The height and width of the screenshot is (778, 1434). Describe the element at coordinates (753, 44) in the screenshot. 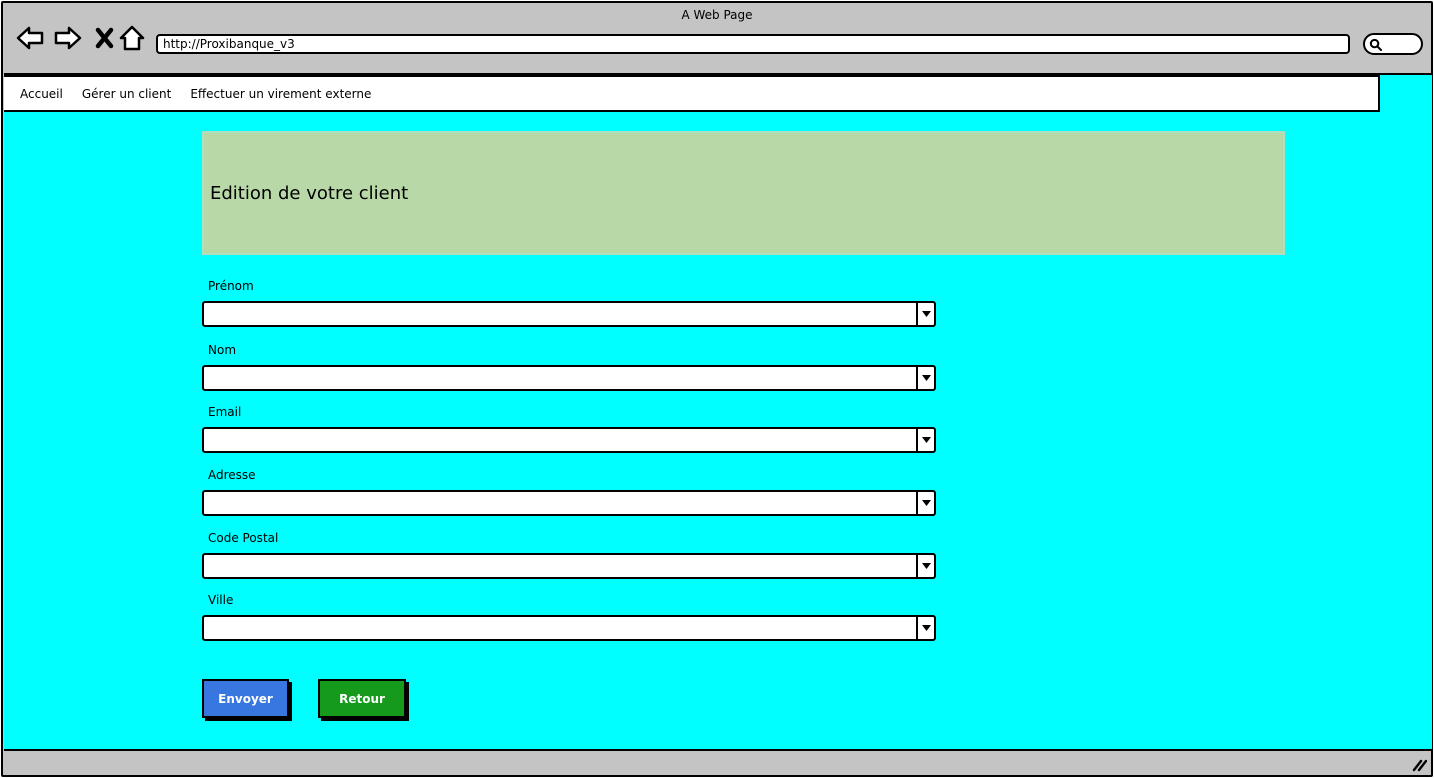

I see `url-bar: http://Proxibanque_v3` at that location.